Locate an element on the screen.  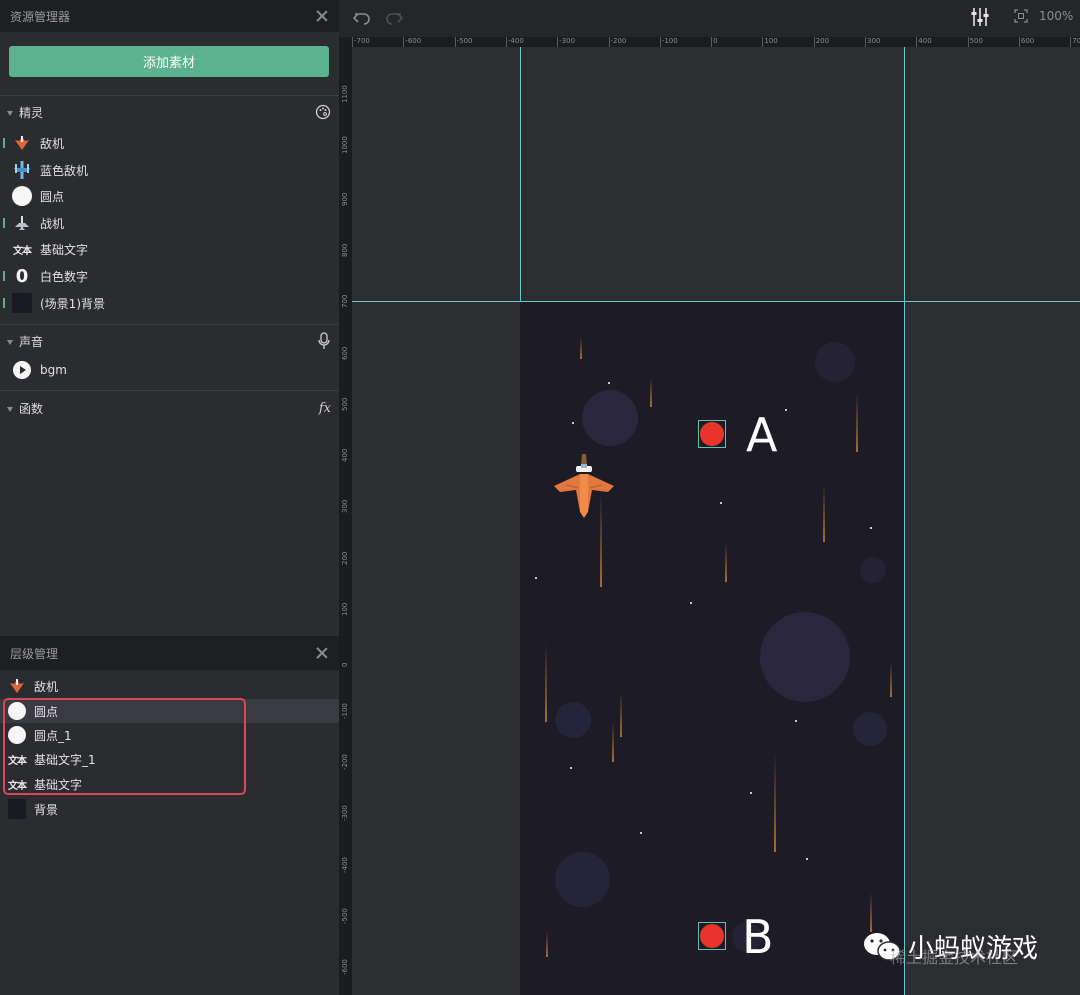
highlight-annotation is located at coordinates (124, 746).